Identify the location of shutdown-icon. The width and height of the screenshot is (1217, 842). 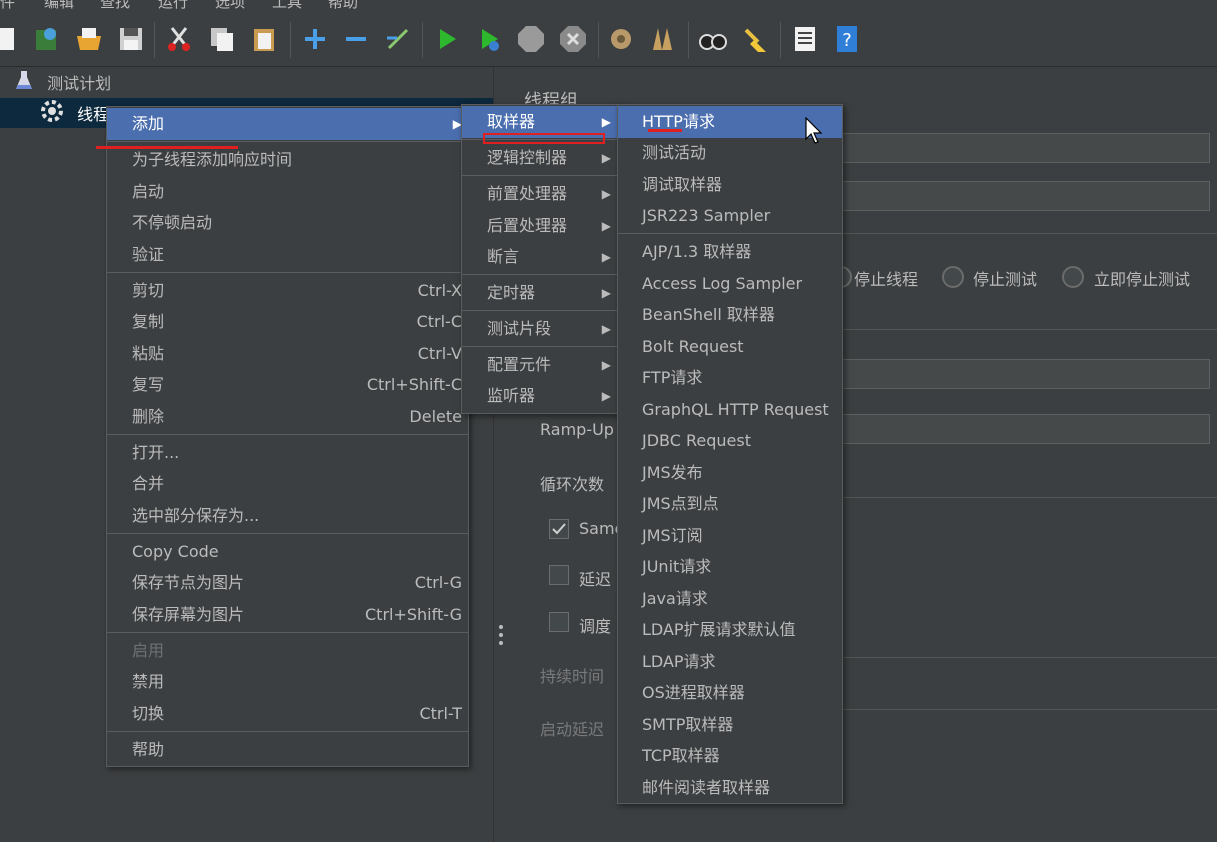
(573, 39).